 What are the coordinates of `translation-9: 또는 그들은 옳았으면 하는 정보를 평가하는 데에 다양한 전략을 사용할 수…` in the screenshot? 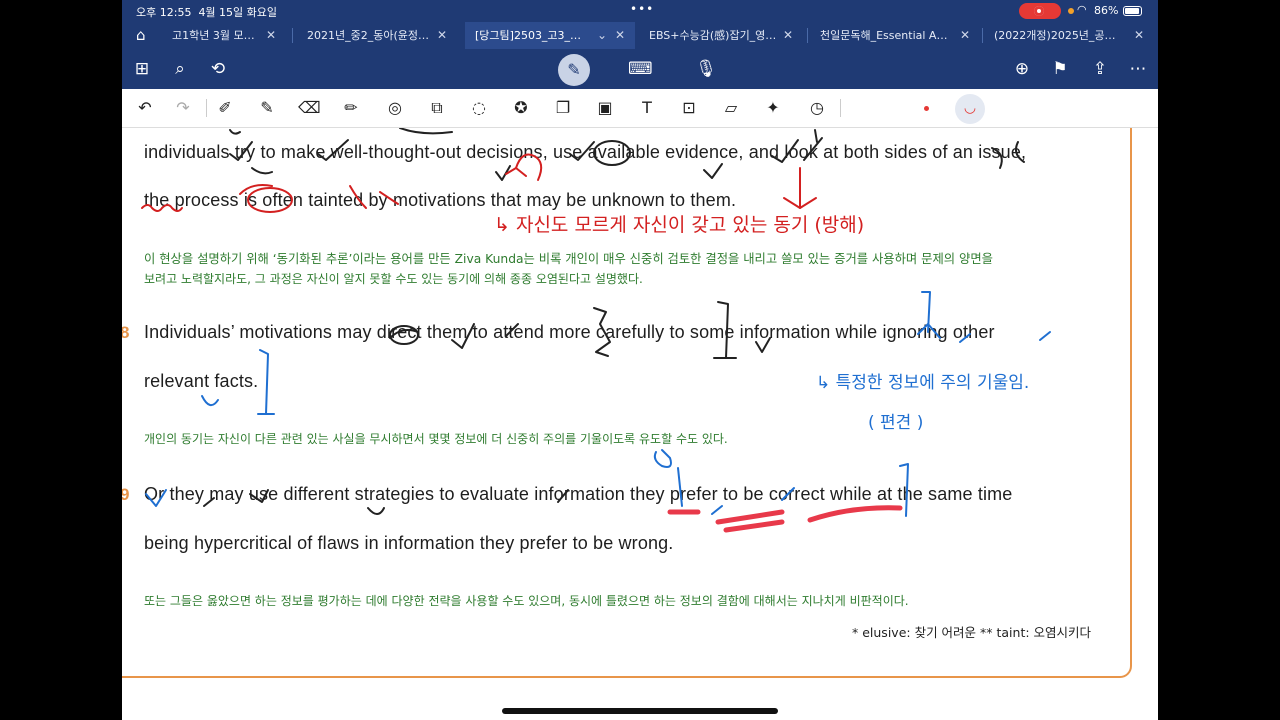 It's located at (526, 601).